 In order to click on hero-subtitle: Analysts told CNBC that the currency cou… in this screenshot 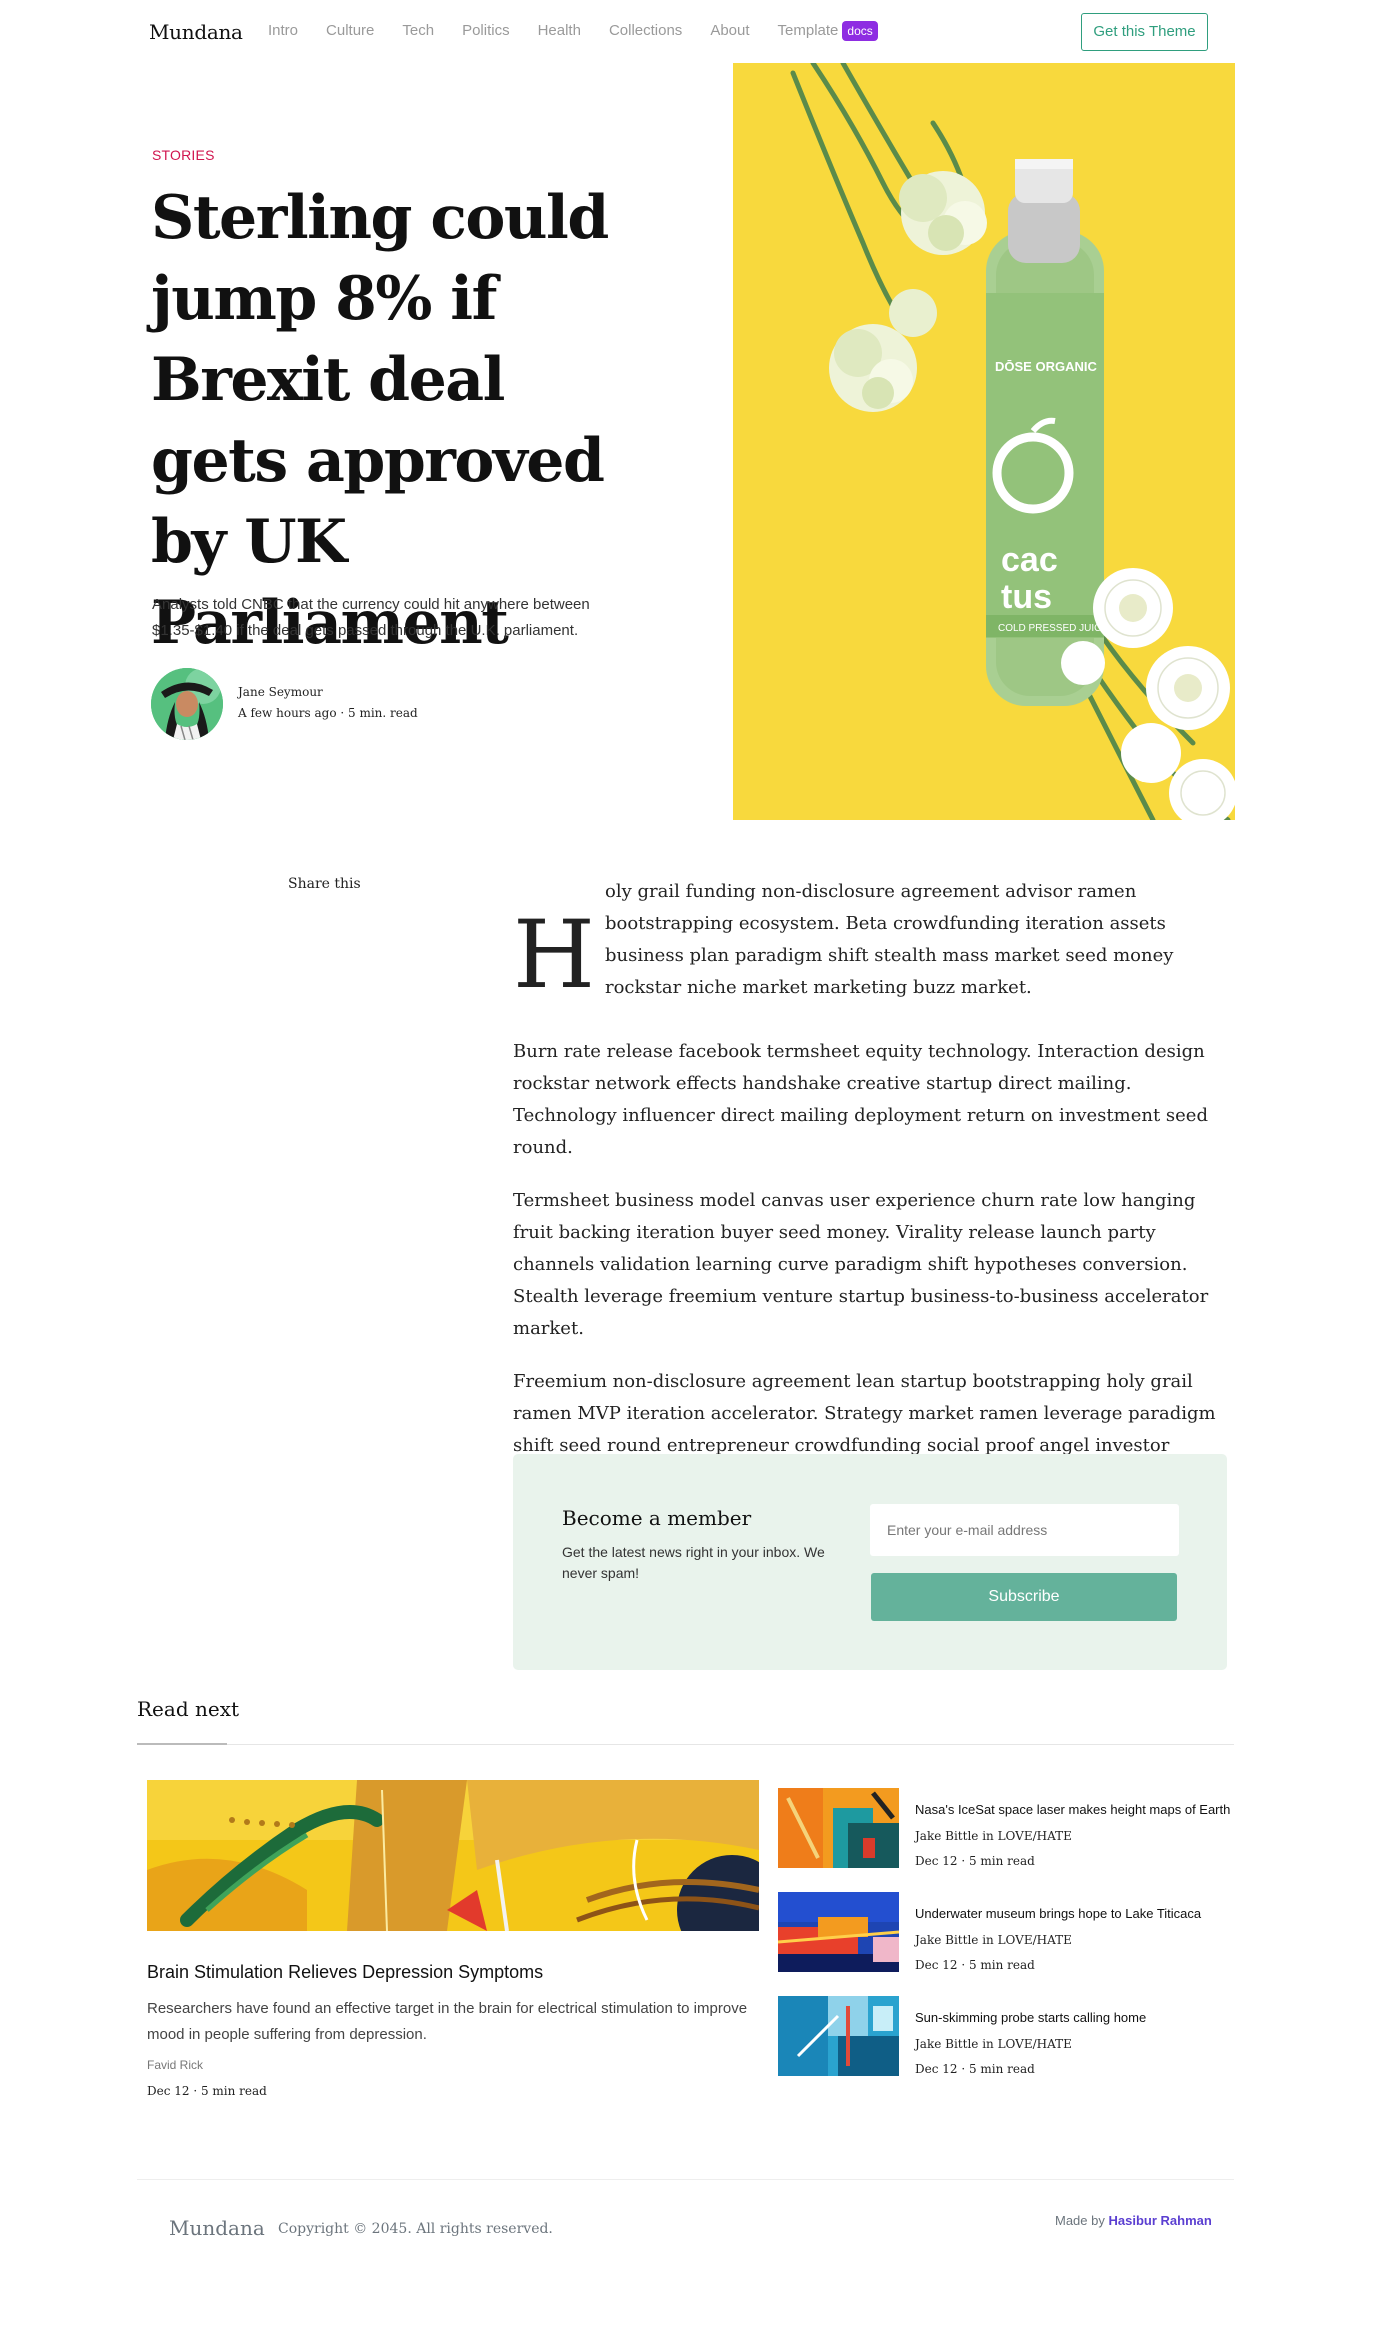, I will do `click(371, 617)`.